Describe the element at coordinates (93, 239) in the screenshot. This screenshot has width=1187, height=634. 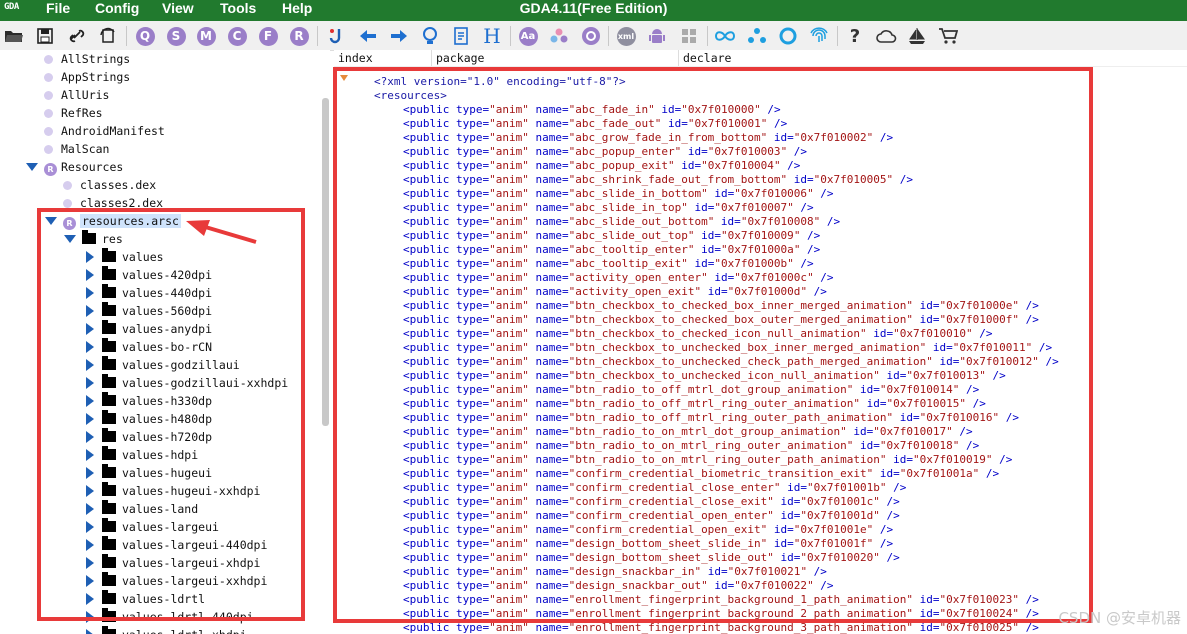
I see `tree-item-res: res` at that location.